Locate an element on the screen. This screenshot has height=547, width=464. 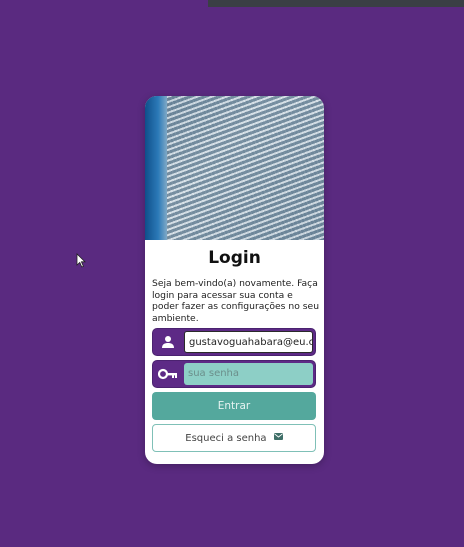
password-field-group: sua senha is located at coordinates (234, 374).